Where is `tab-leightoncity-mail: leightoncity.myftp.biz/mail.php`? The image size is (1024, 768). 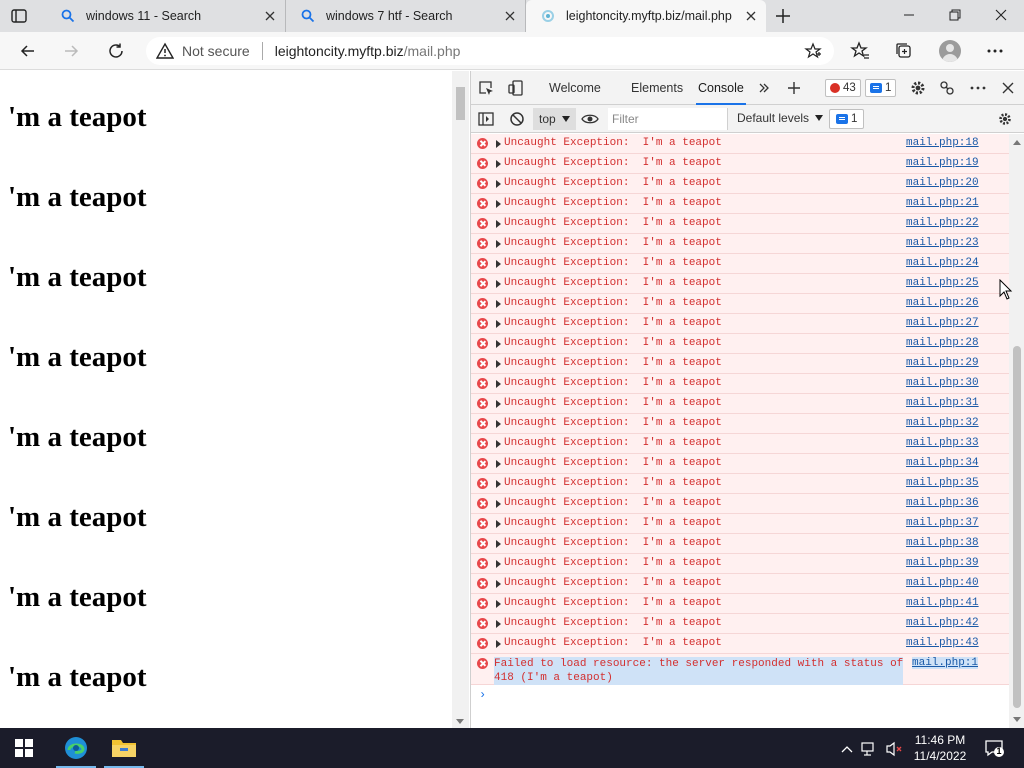 tab-leightoncity-mail: leightoncity.myftp.biz/mail.php is located at coordinates (646, 16).